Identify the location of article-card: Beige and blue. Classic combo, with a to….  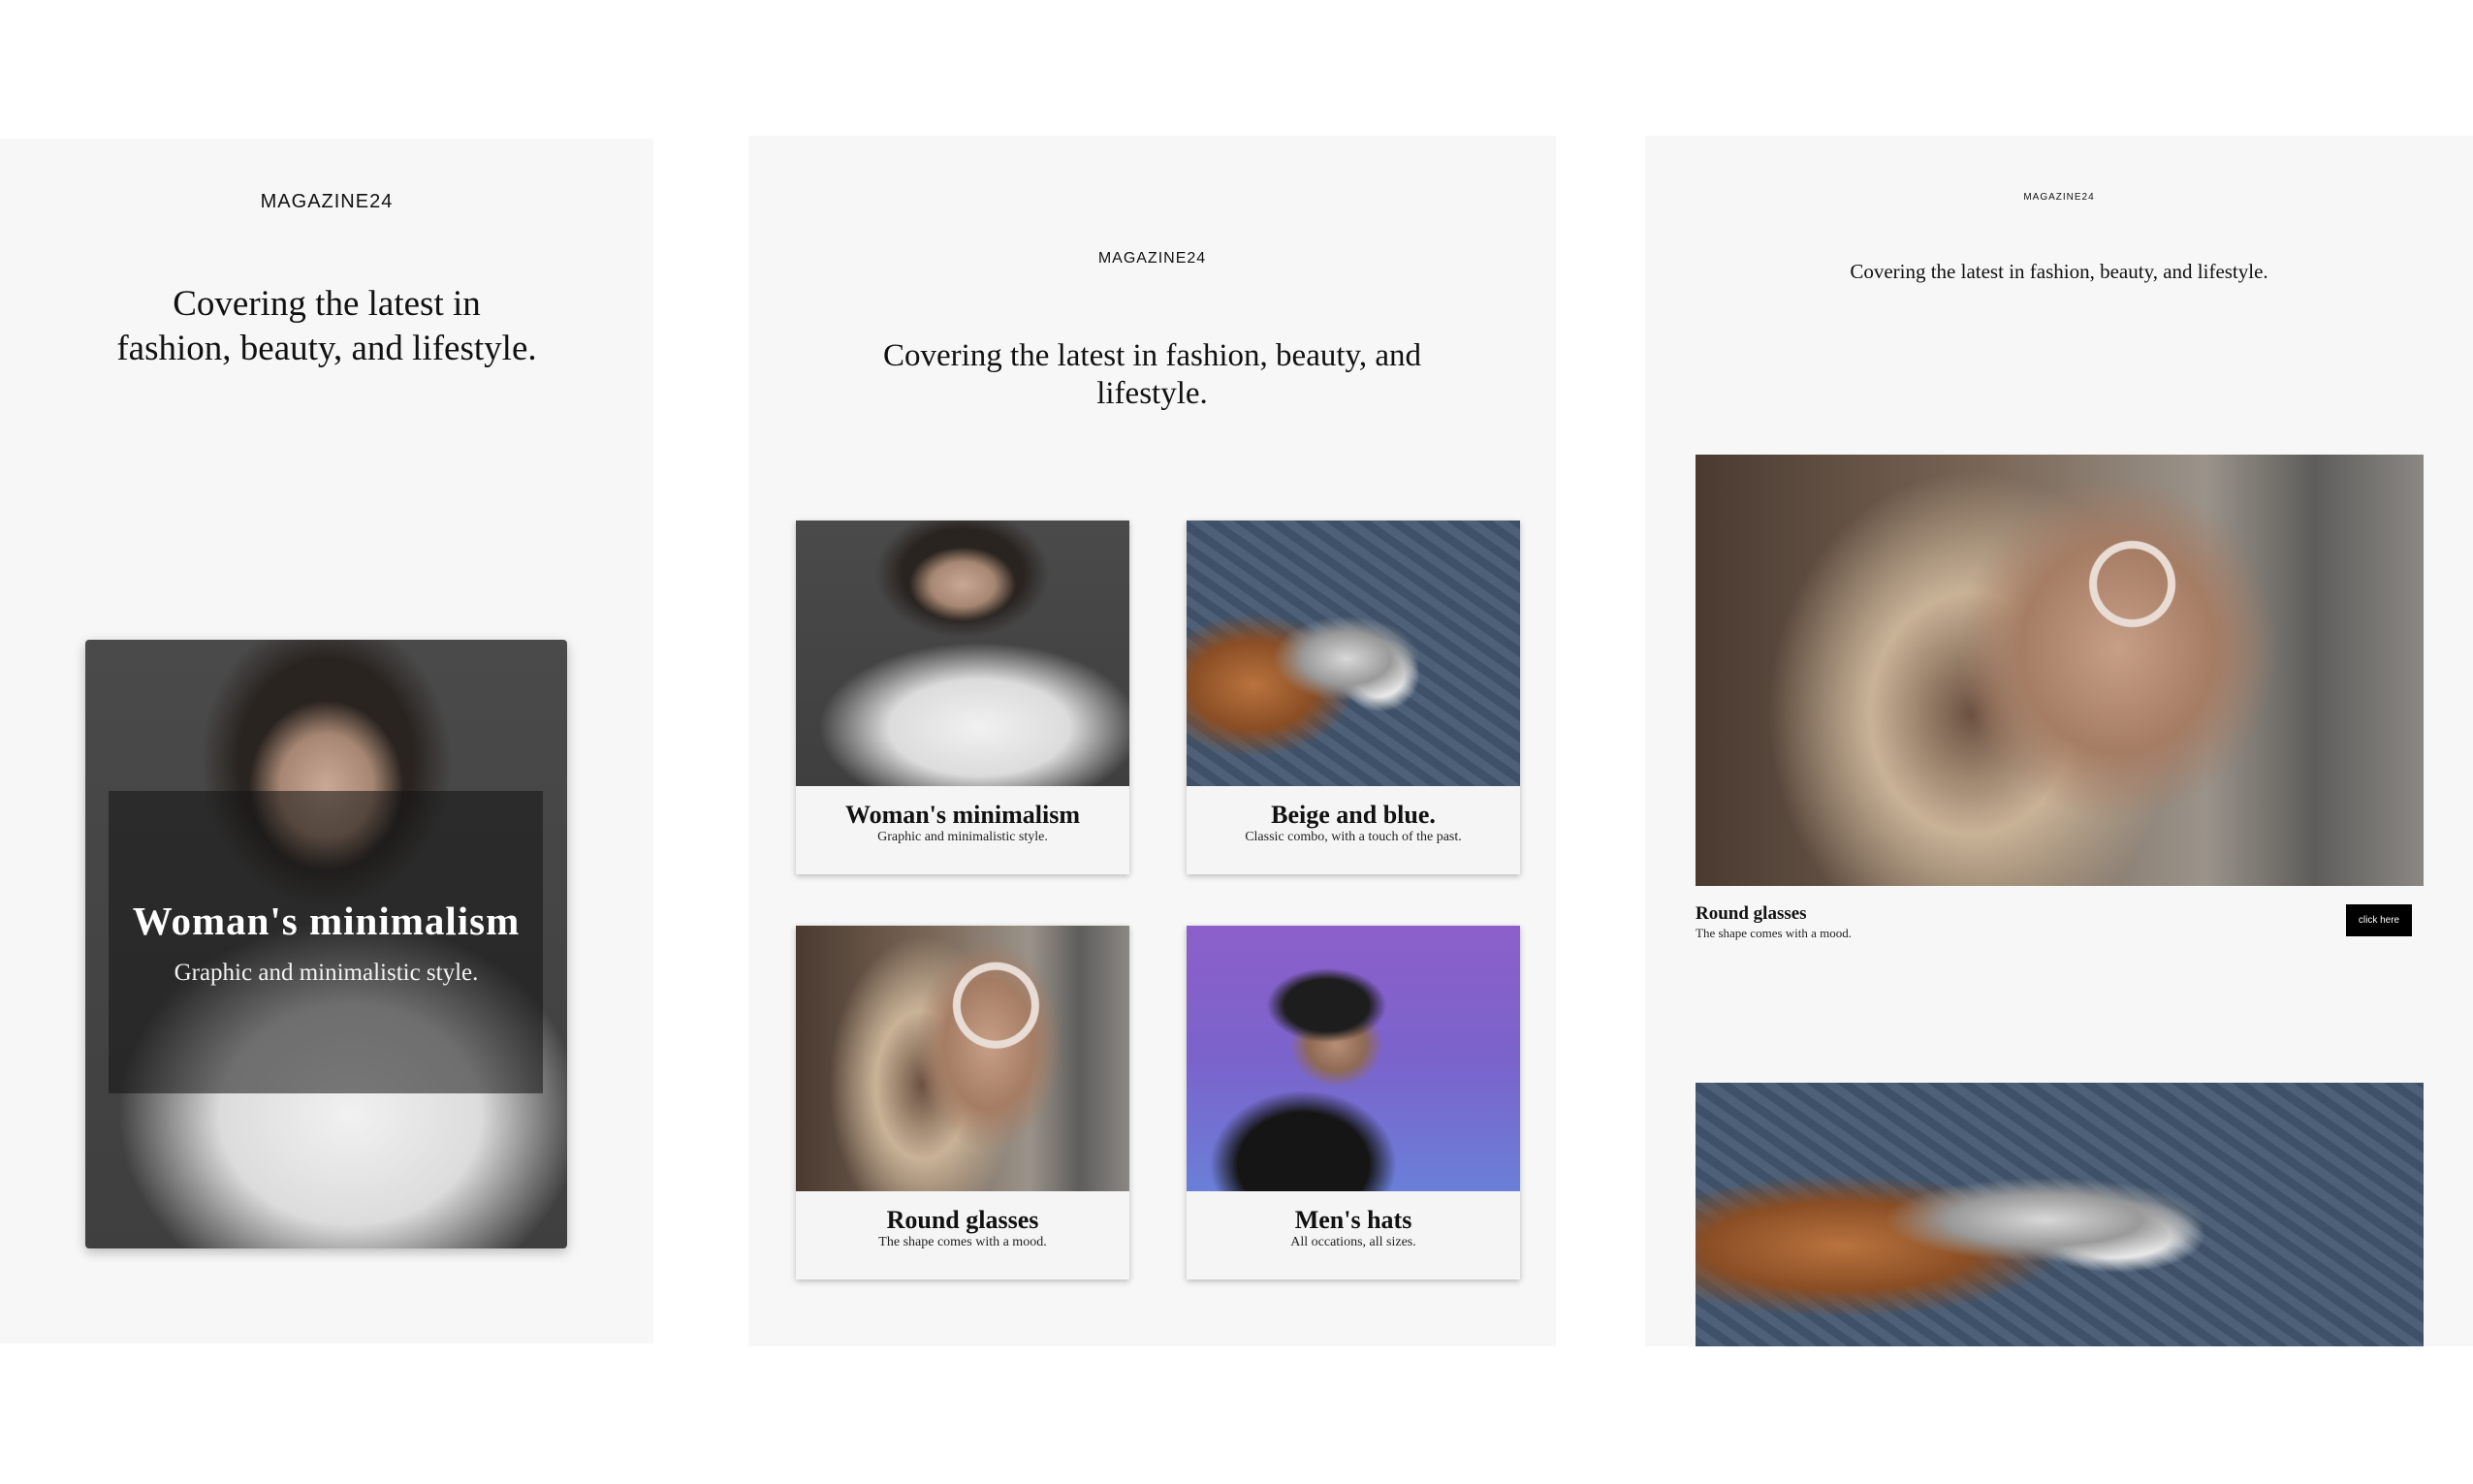
(1354, 697).